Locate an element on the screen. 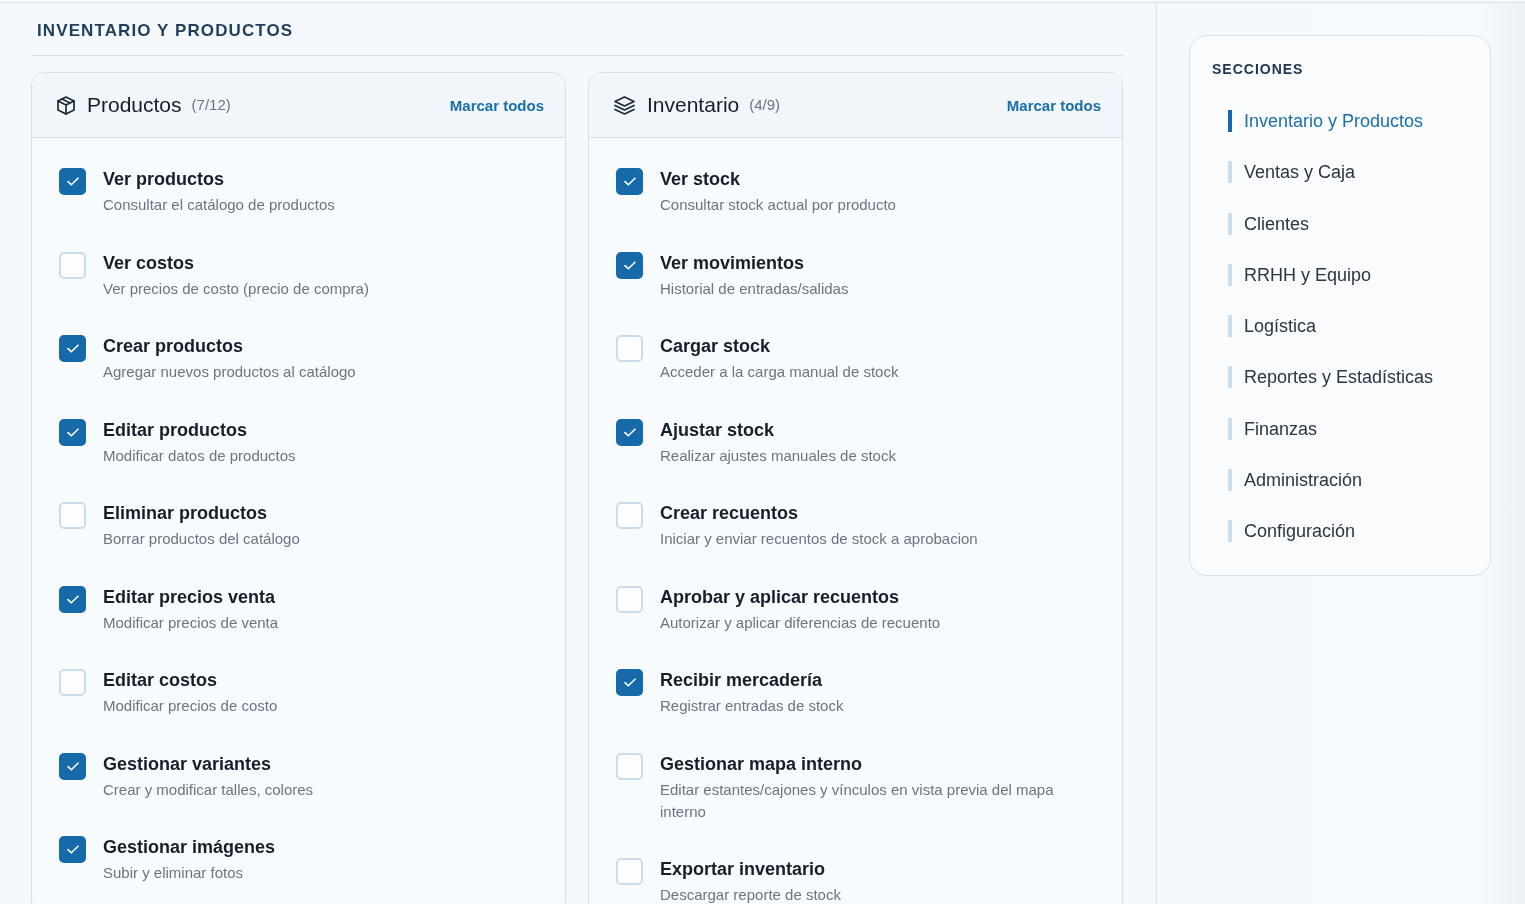 Image resolution: width=1525 pixels, height=904 pixels. section-link: Reportes y Estadísticas is located at coordinates (1331, 377).